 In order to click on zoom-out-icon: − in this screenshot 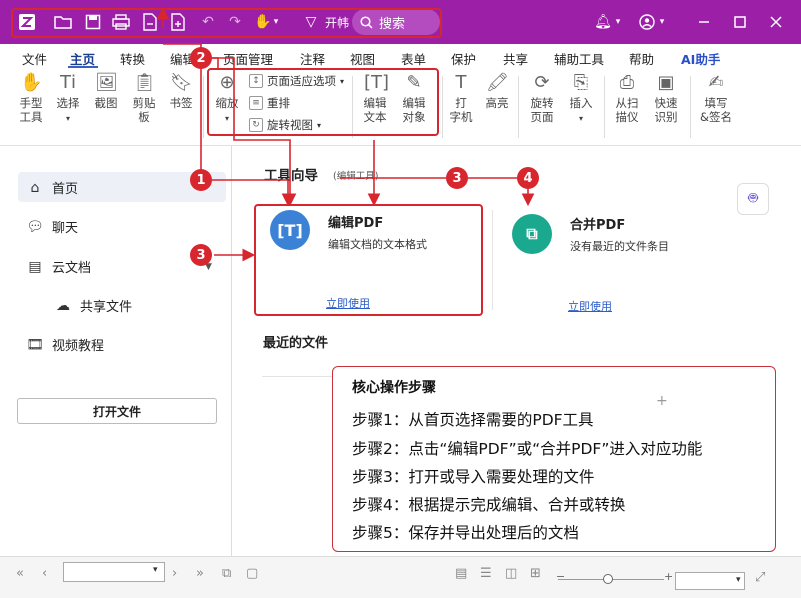, I will do `click(560, 576)`.